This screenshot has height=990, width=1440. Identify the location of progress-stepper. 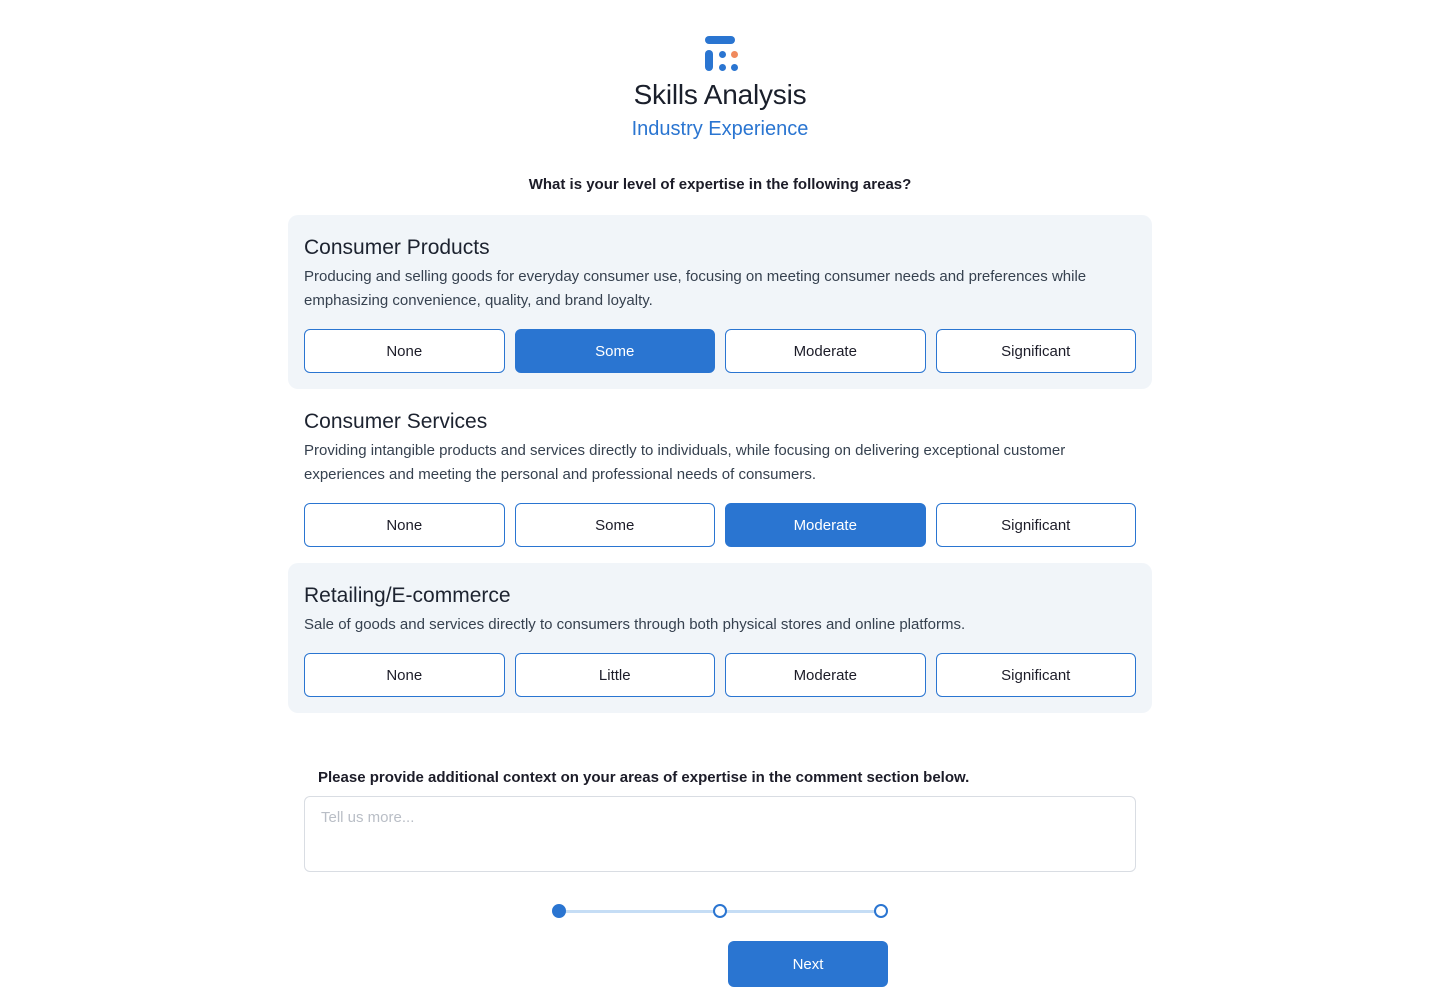
(720, 911).